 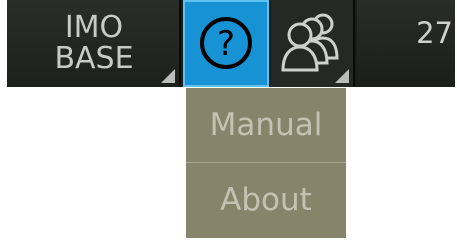 What do you see at coordinates (310, 42) in the screenshot?
I see `user-group-icon` at bounding box center [310, 42].